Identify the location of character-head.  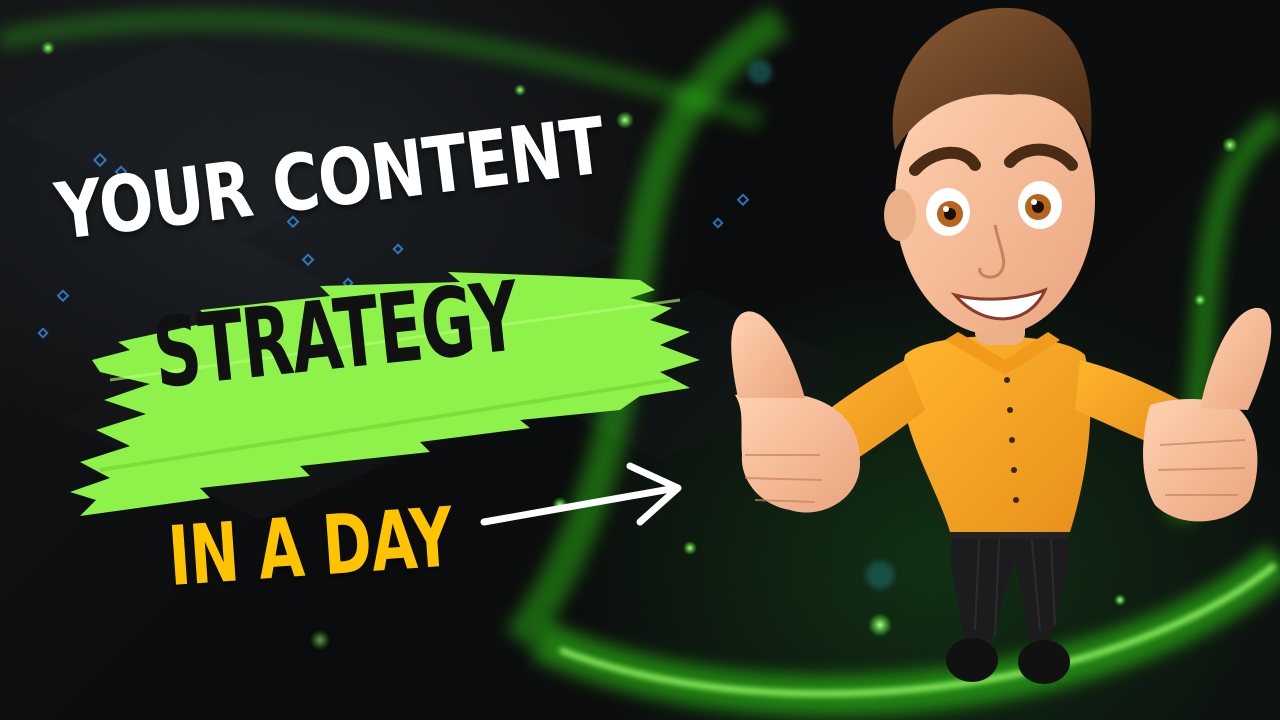
(989, 171).